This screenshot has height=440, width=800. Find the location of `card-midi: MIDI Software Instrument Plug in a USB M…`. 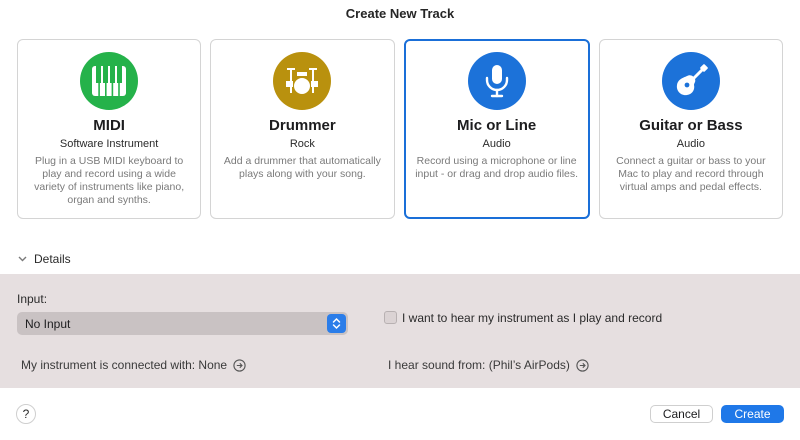

card-midi: MIDI Software Instrument Plug in a USB M… is located at coordinates (109, 129).